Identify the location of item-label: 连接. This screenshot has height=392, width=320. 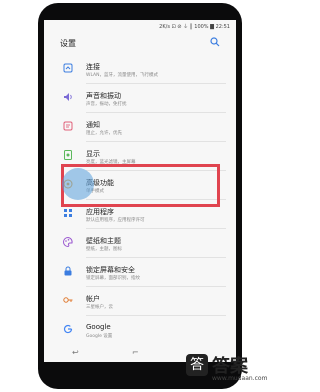
(93, 67).